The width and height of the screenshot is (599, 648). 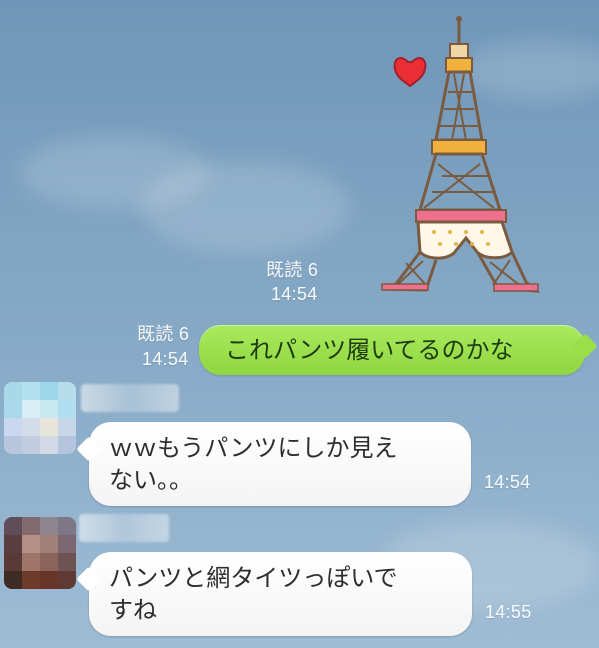 I want to click on background-cloud, so click(x=245, y=207).